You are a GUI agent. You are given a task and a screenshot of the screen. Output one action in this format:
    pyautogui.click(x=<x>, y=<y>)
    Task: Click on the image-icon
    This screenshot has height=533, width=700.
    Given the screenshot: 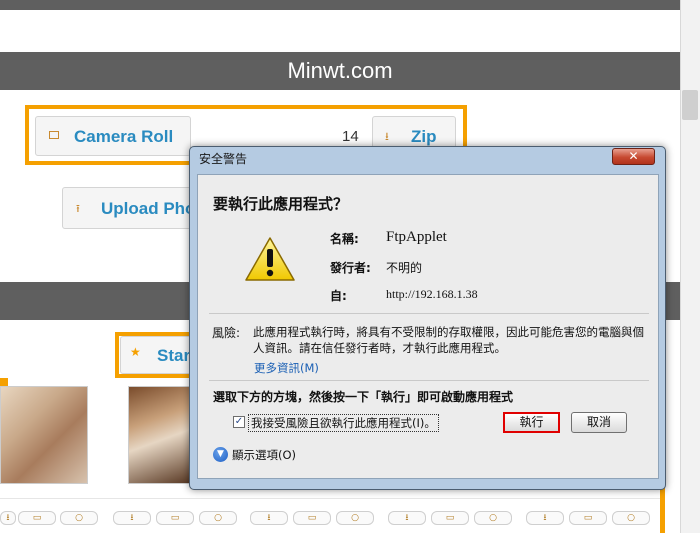 What is the action you would take?
    pyautogui.click(x=54, y=135)
    